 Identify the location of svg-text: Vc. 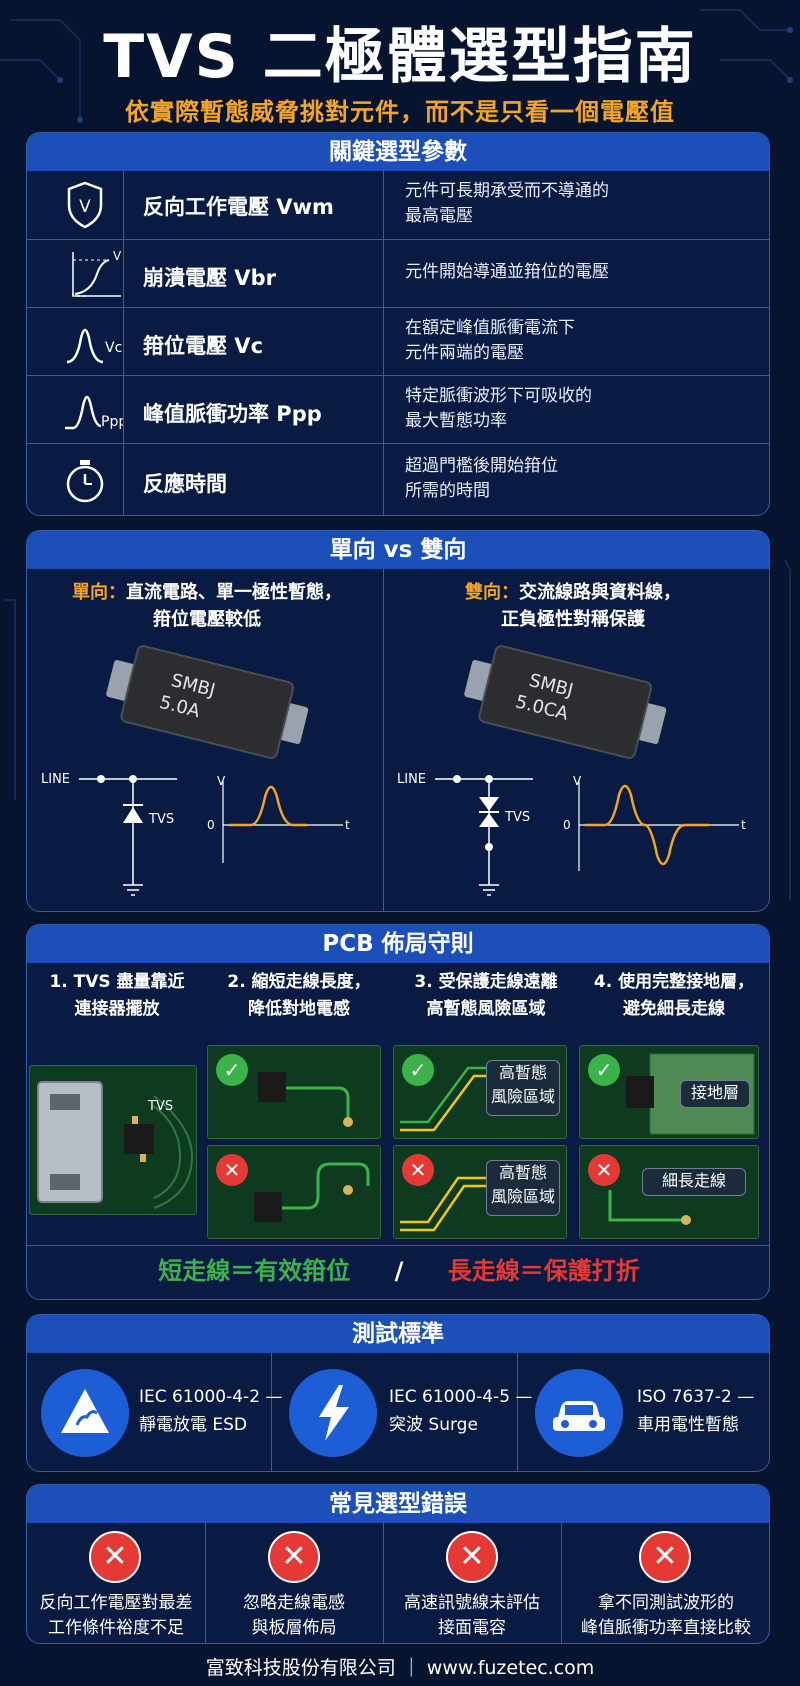
(113, 348).